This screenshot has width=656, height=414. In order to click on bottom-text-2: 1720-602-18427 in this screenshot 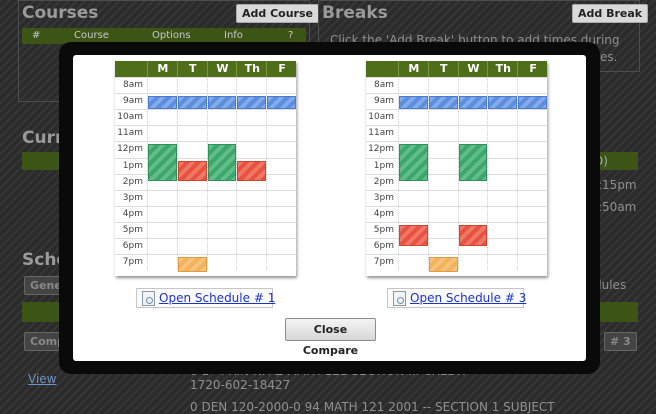, I will do `click(240, 385)`.